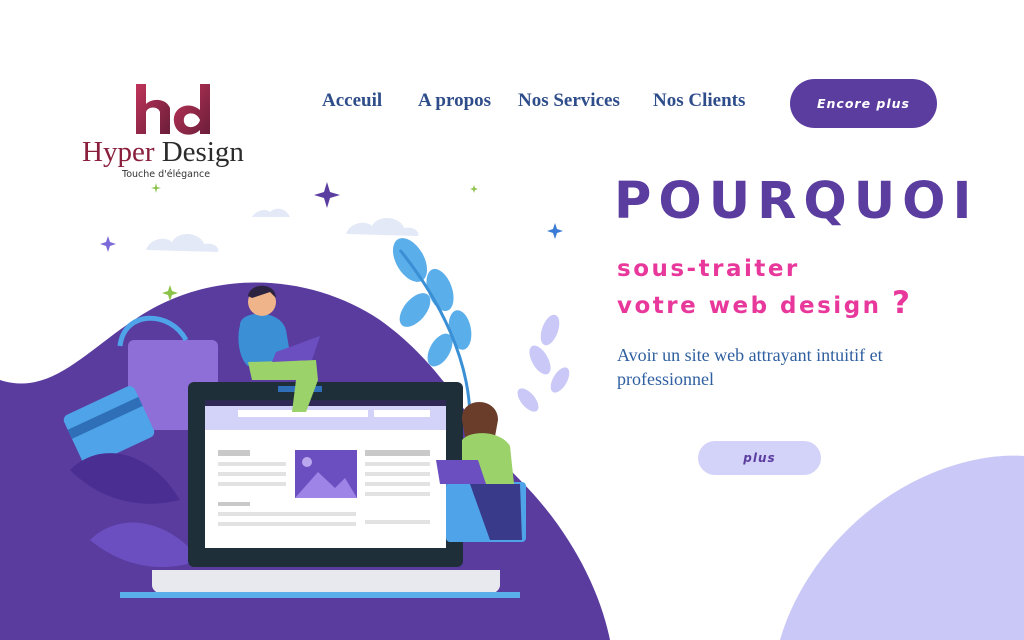  I want to click on hero-subtitle: sous-traiter votre web design ?, so click(763, 287).